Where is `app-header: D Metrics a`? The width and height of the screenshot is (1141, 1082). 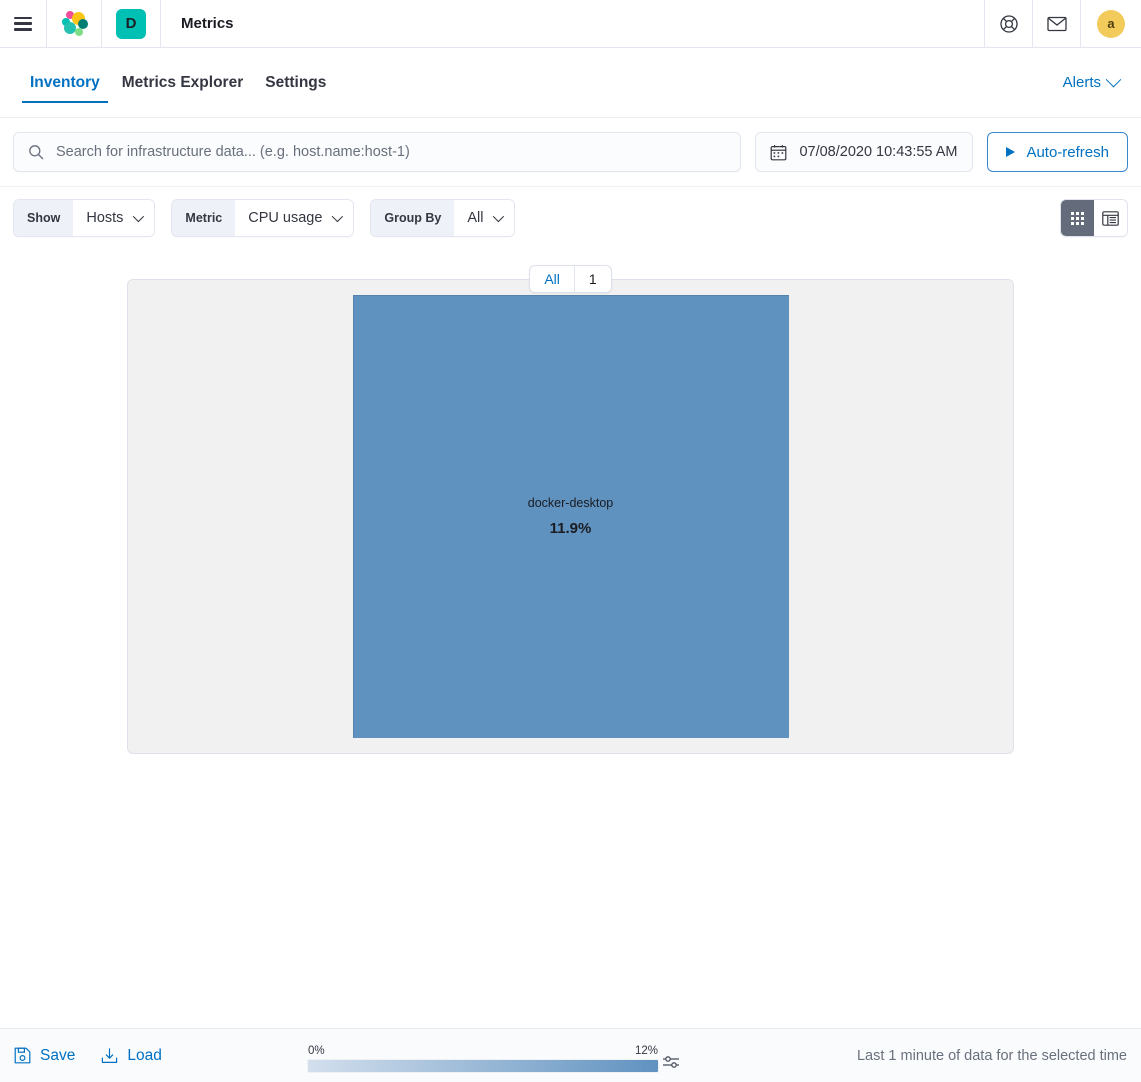 app-header: D Metrics a is located at coordinates (570, 24).